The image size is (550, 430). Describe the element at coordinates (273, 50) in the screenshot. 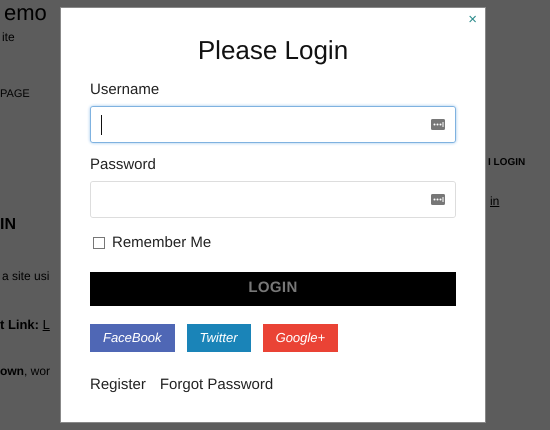

I see `dialog-title: Please Login` at that location.